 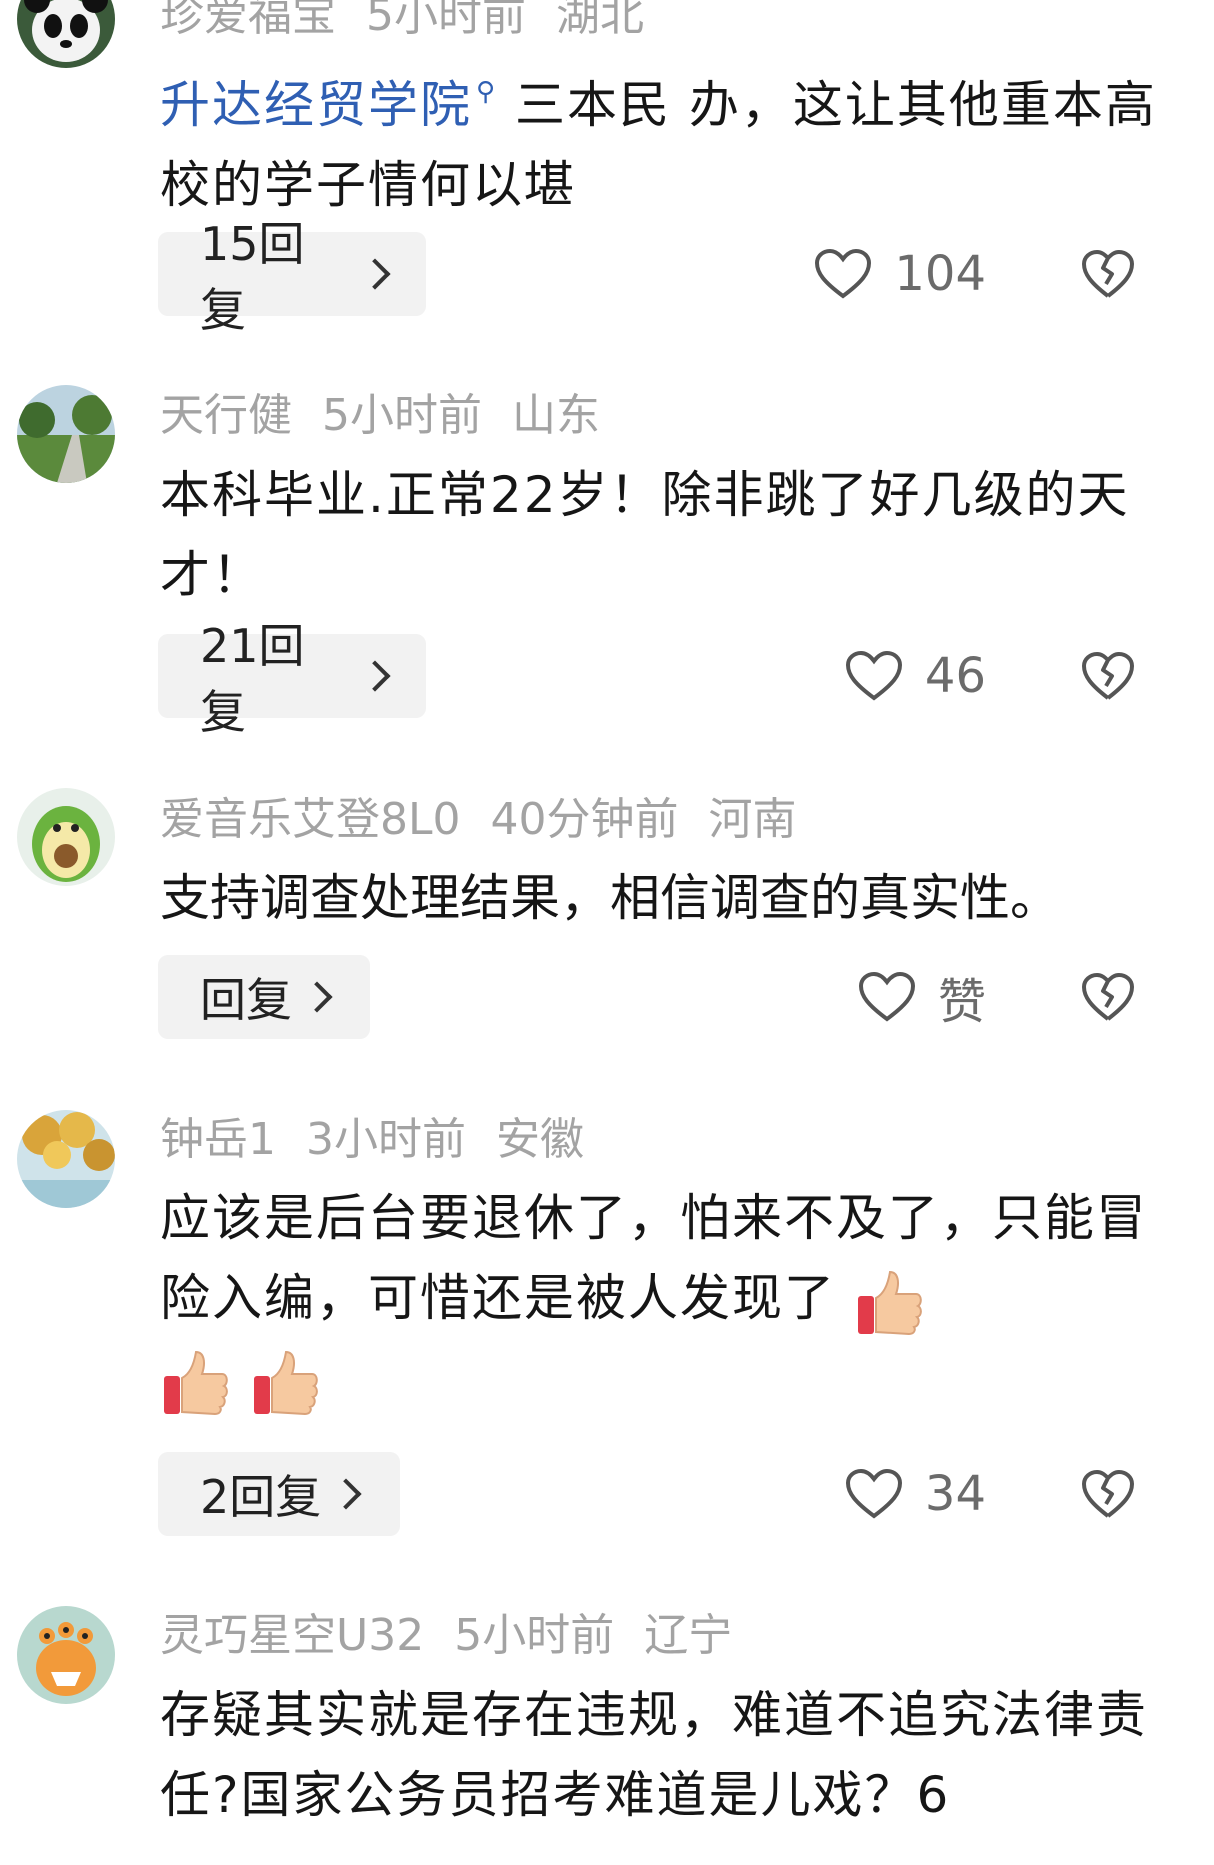 I want to click on location: 辽宁, so click(x=688, y=1635).